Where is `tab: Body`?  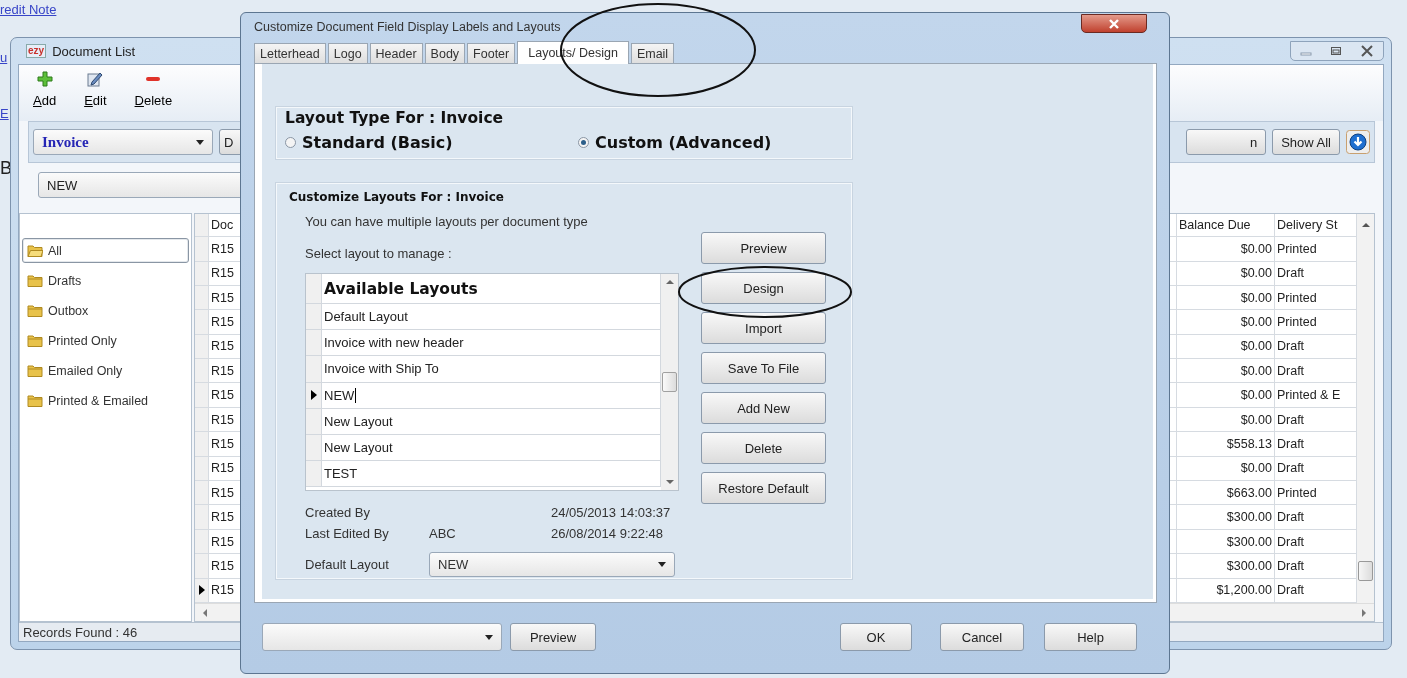
tab: Body is located at coordinates (445, 53).